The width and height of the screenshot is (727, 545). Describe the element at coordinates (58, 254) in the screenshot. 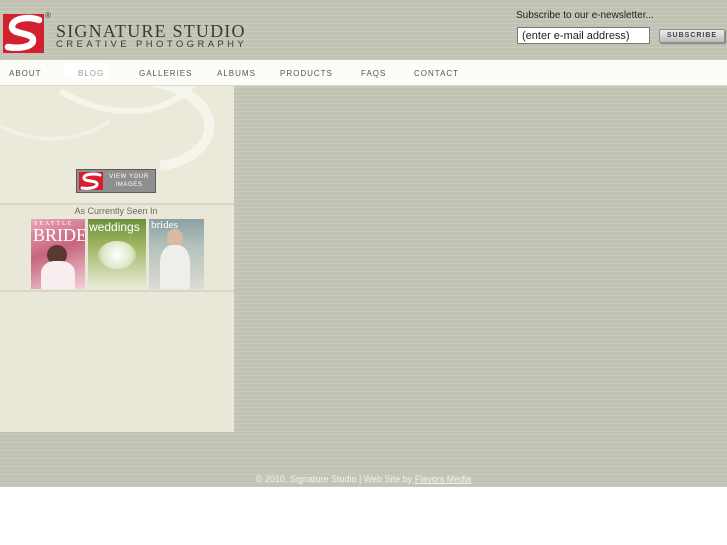

I see `magazine-cover-seattle-bride: SEATTLE BRIDE` at that location.